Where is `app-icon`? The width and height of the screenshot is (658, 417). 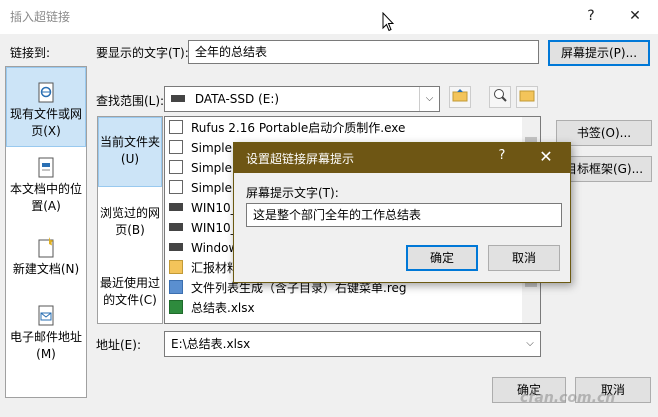 app-icon is located at coordinates (176, 127).